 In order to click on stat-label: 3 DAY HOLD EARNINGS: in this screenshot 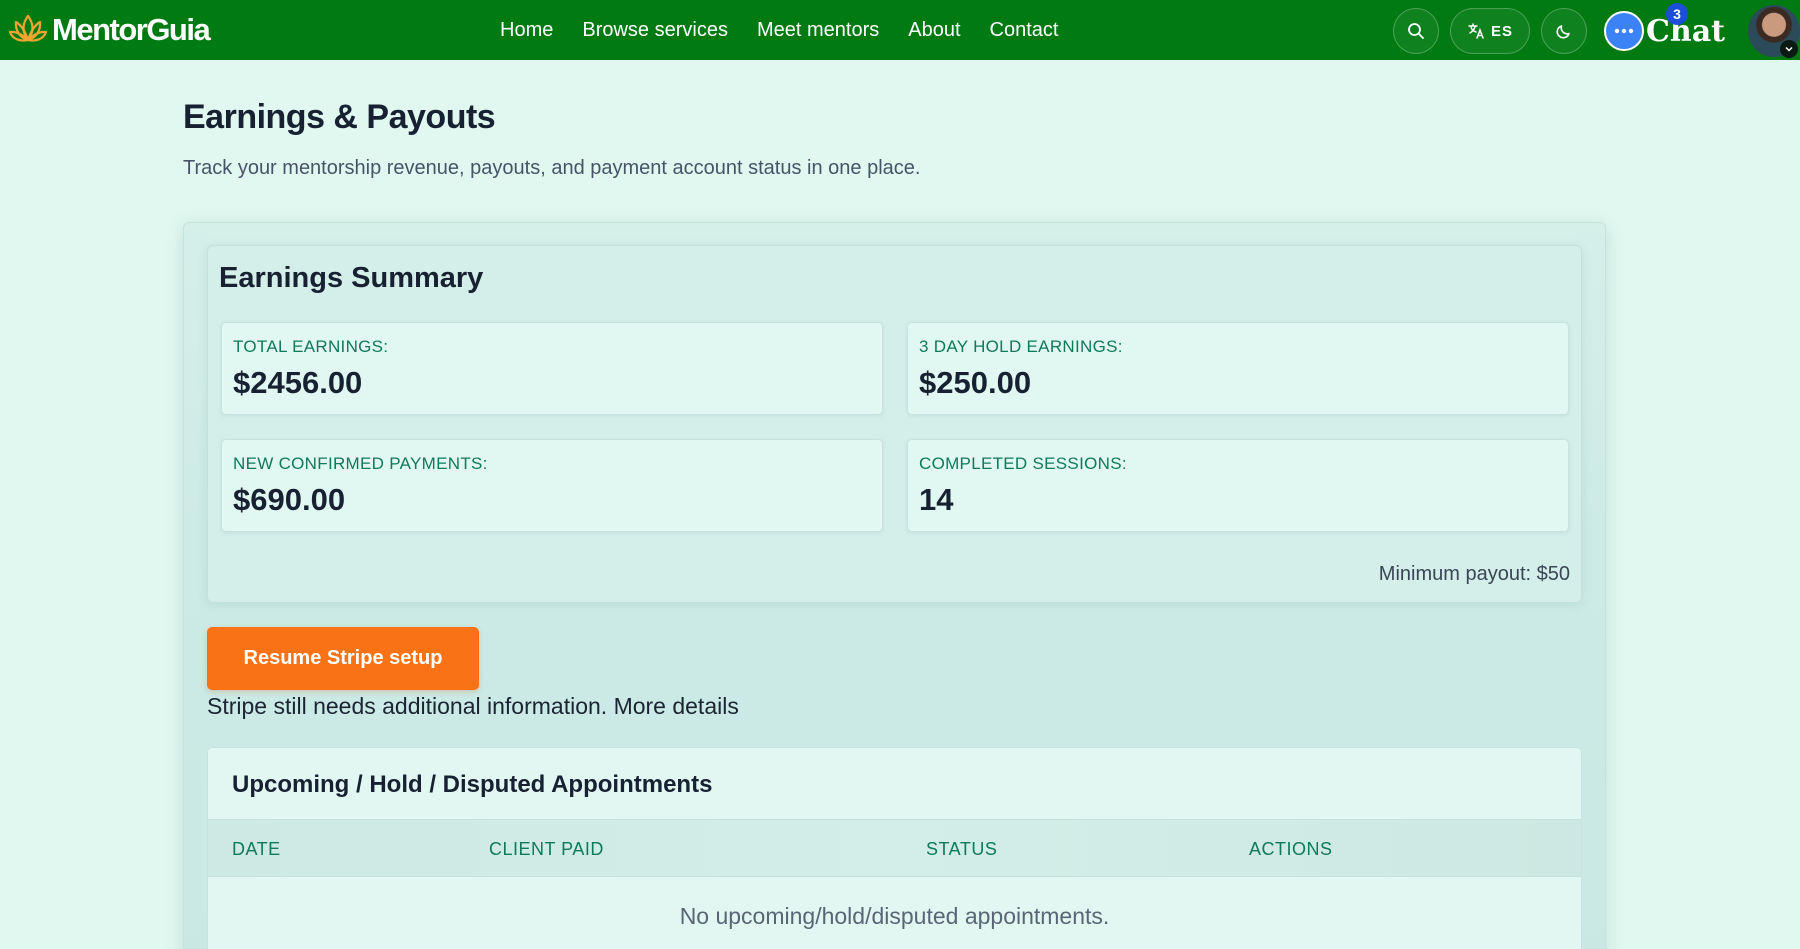, I will do `click(1021, 346)`.